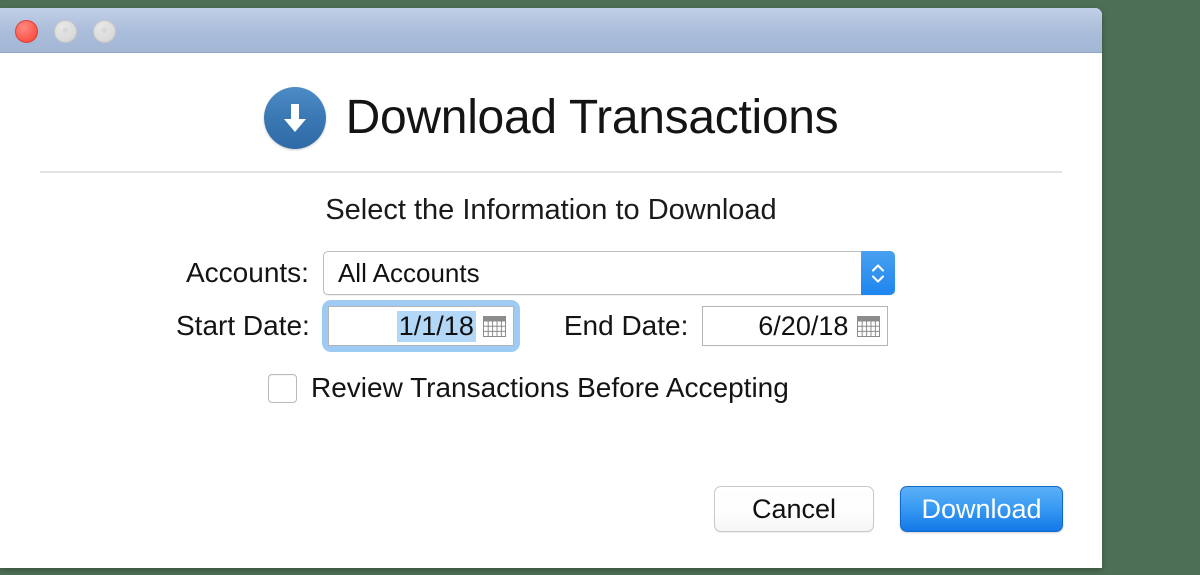  I want to click on page-title: Download Transactions, so click(592, 117).